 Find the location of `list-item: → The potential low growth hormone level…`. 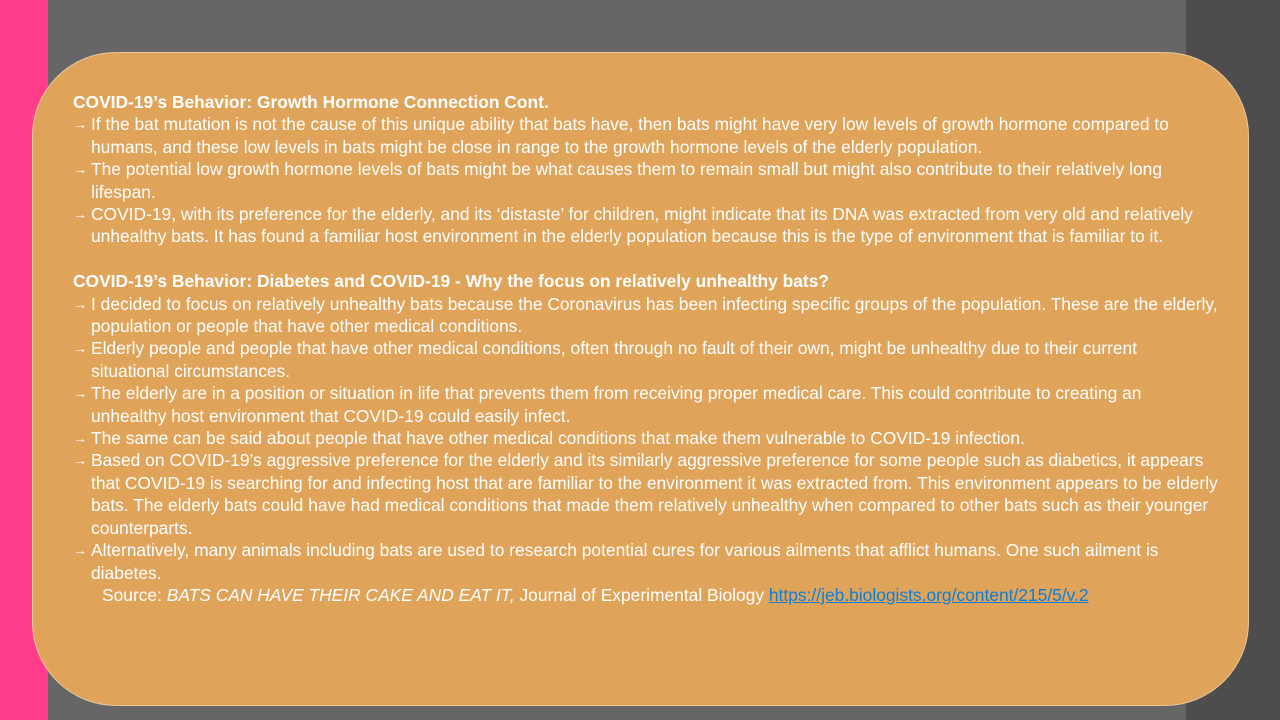

list-item: → The potential low growth hormone level… is located at coordinates (645, 180).